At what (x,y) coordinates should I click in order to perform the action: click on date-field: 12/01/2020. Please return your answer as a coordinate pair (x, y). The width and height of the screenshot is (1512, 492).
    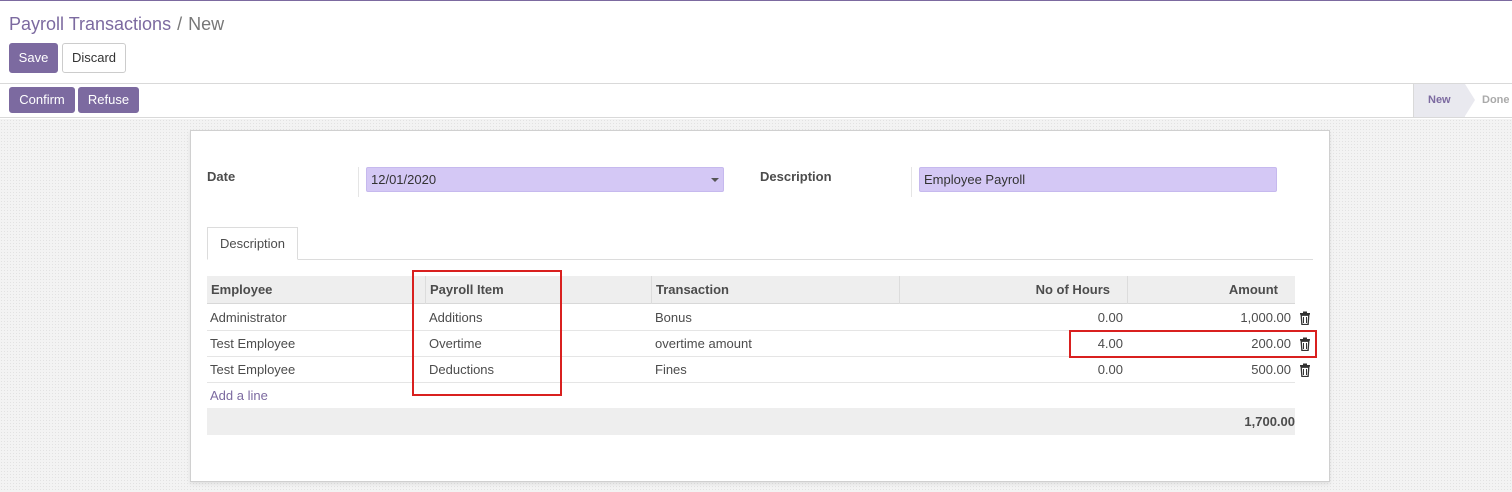
    Looking at the image, I should click on (545, 179).